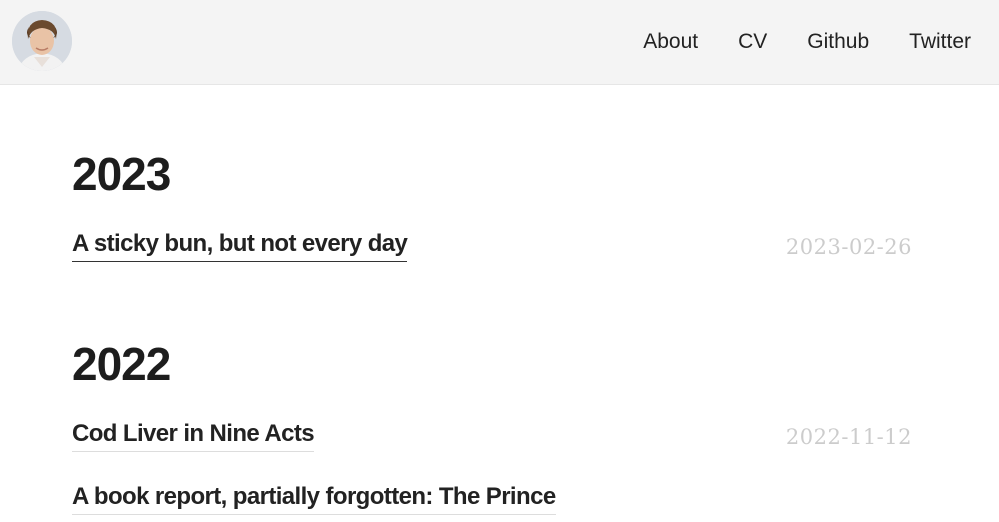 The width and height of the screenshot is (999, 522). Describe the element at coordinates (492, 439) in the screenshot. I see `post-list-item: Cod Liver in Nine Acts 2022-11-12` at that location.